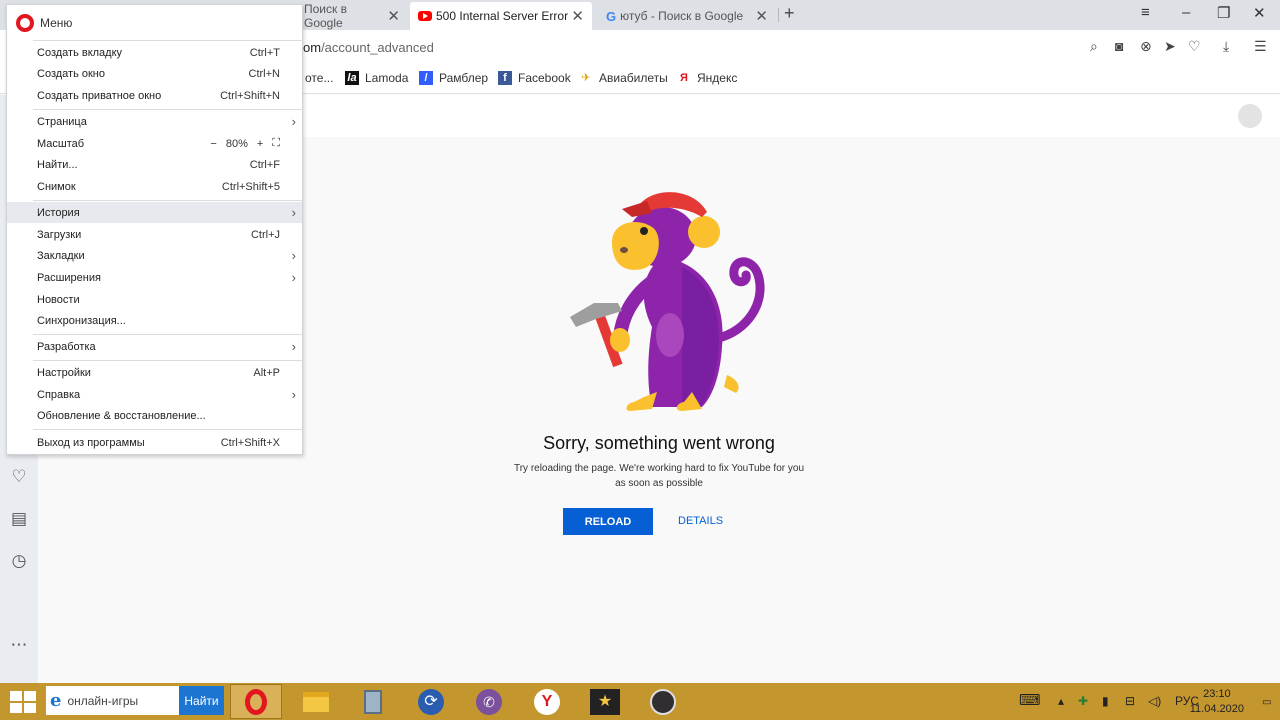  I want to click on menu-item-extensions: Расширения ›, so click(154, 277).